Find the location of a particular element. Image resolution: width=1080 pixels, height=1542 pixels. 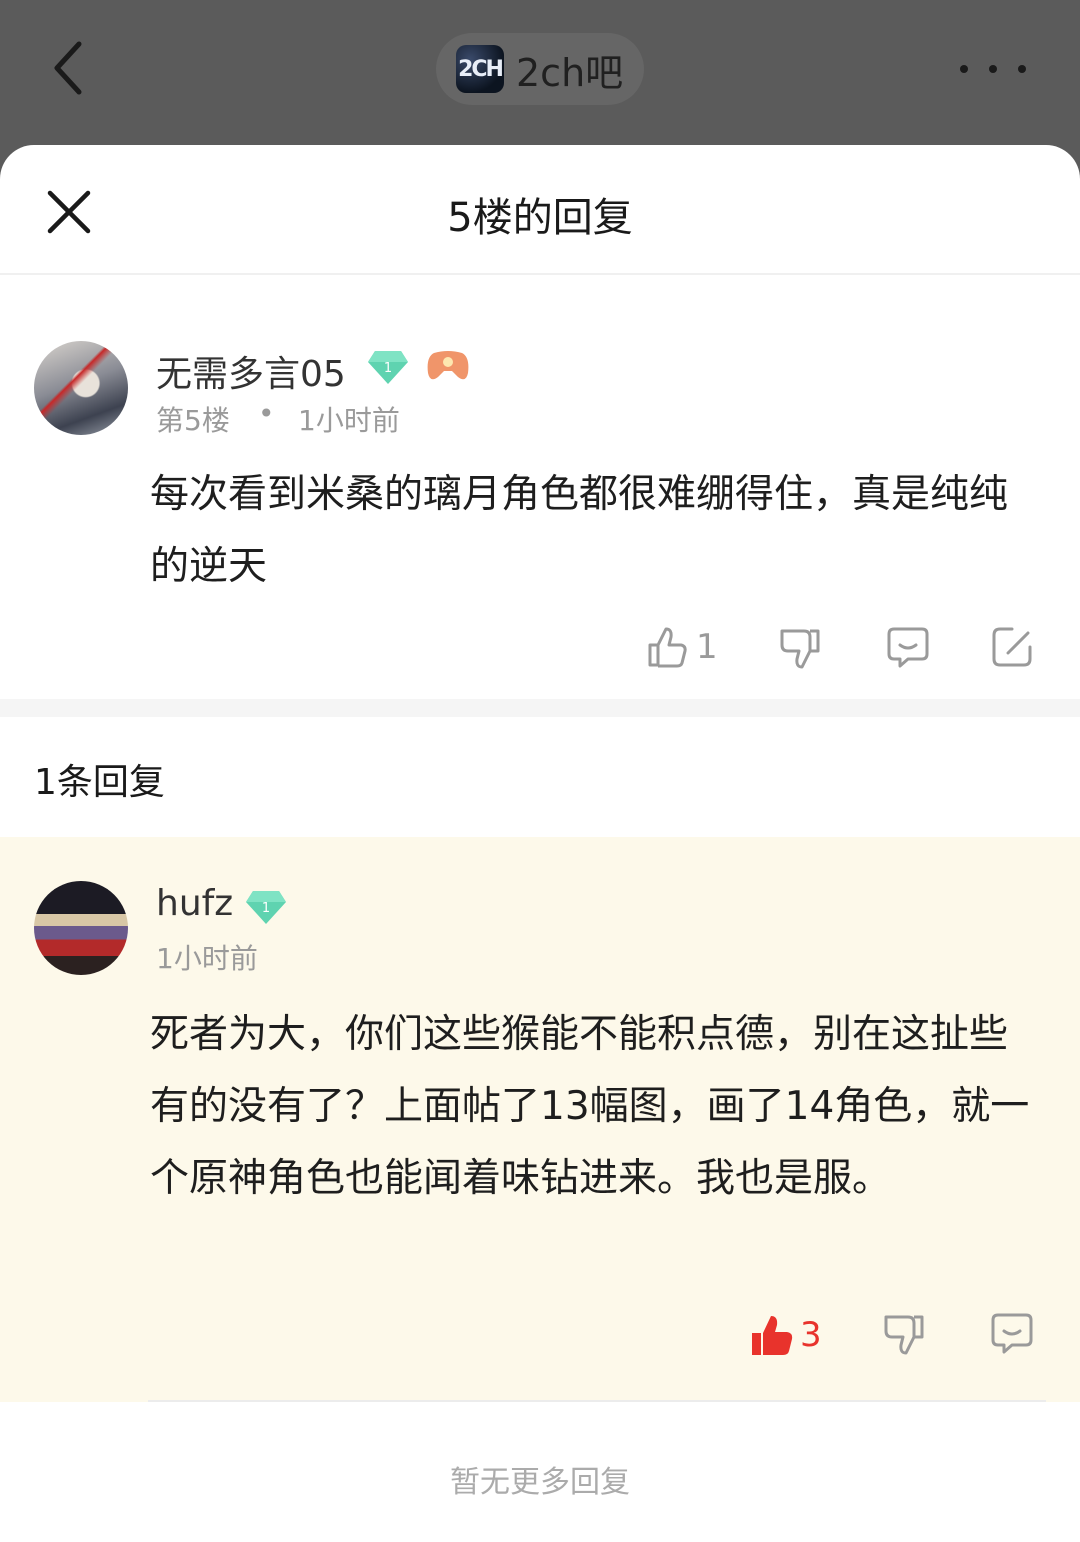

chevron-left-icon is located at coordinates (68, 68).